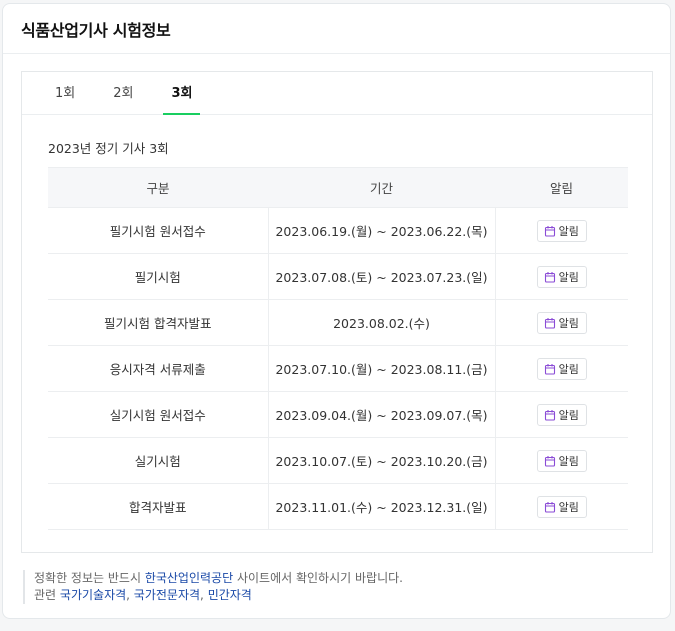 This screenshot has height=631, width=675. I want to click on table-header-row: 구분 기간 알림, so click(338, 187).